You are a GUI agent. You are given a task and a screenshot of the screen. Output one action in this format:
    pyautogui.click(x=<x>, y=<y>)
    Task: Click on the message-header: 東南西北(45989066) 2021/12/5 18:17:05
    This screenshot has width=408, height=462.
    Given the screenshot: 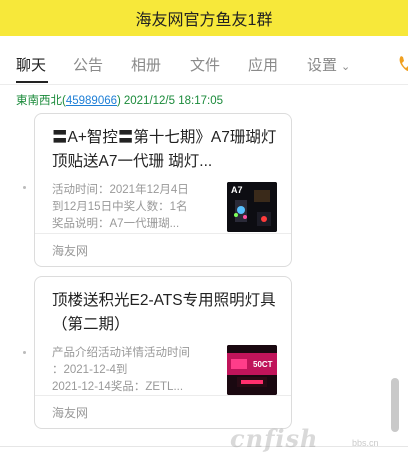 What is the action you would take?
    pyautogui.click(x=119, y=100)
    